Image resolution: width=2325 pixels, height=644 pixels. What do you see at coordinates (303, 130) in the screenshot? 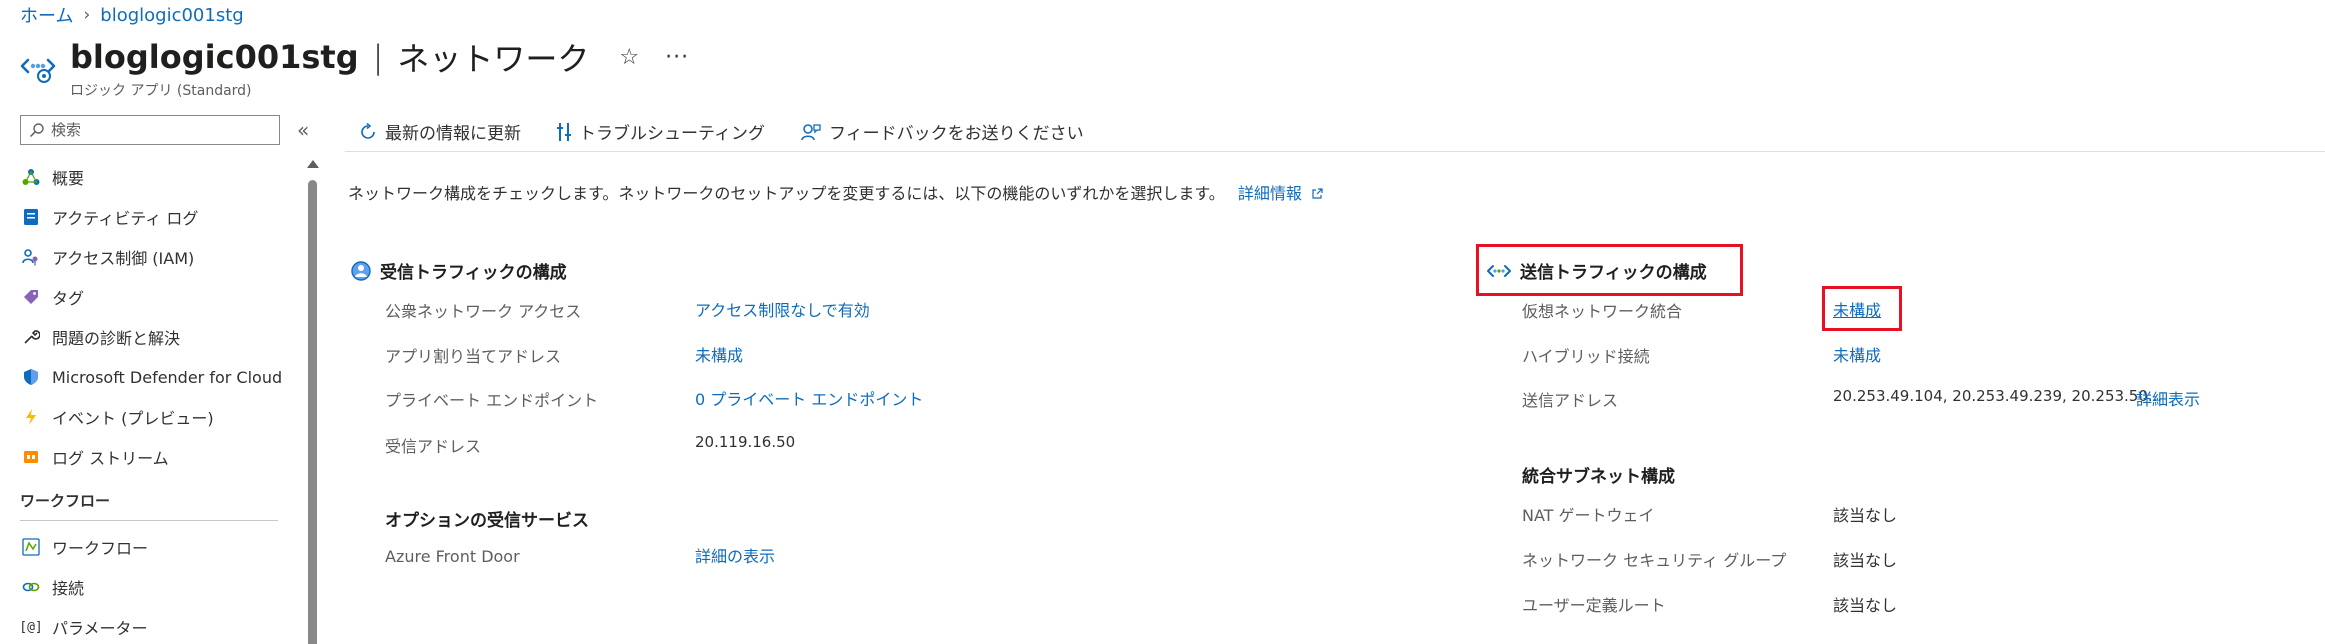
I see `collapse-sidebar-icon: «` at bounding box center [303, 130].